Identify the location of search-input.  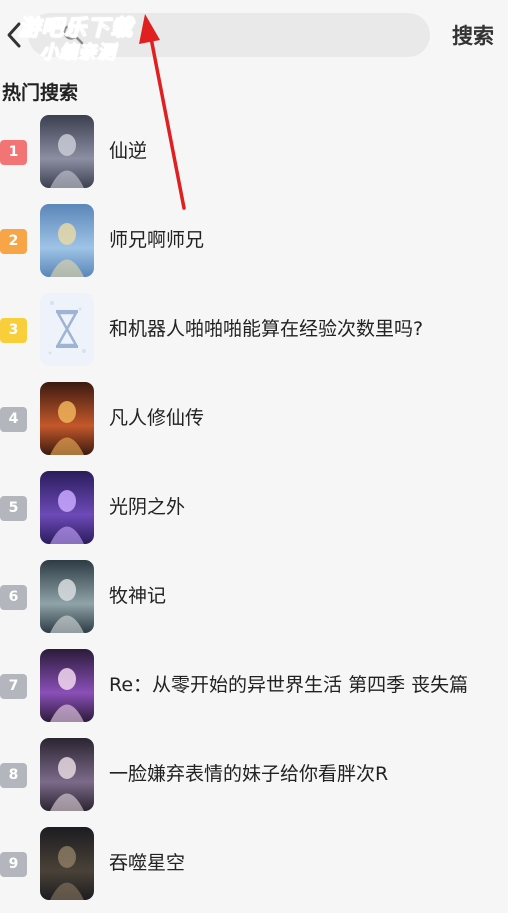
(254, 36).